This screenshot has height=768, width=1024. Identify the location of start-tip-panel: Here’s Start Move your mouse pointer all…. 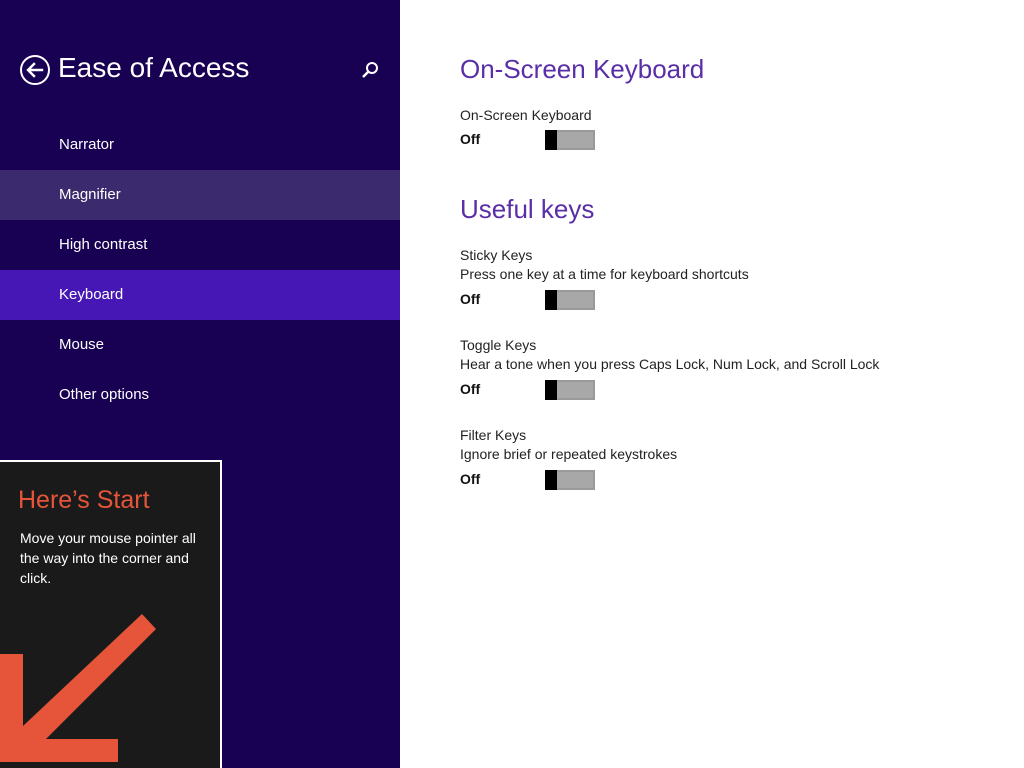
(111, 614).